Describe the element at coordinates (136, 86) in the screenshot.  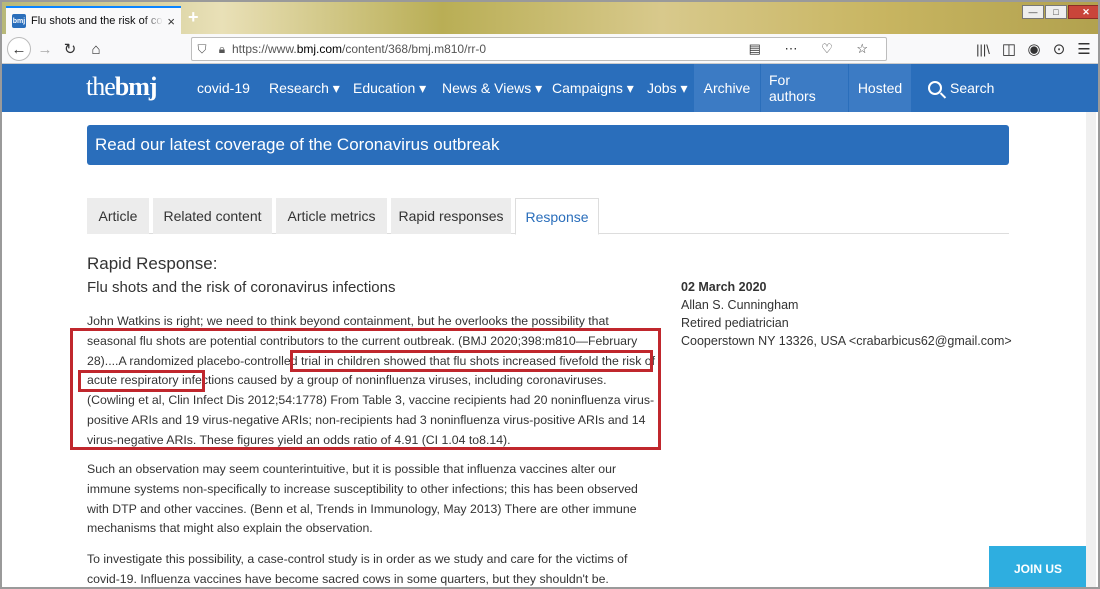
I see `logo-bold: bmj` at that location.